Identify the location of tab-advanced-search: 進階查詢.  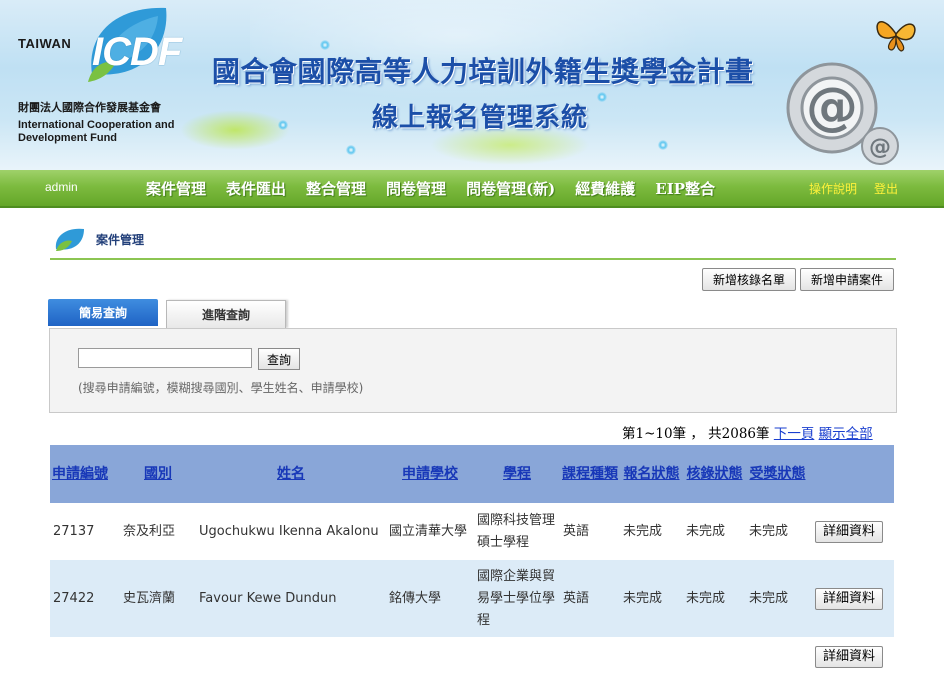
(226, 314).